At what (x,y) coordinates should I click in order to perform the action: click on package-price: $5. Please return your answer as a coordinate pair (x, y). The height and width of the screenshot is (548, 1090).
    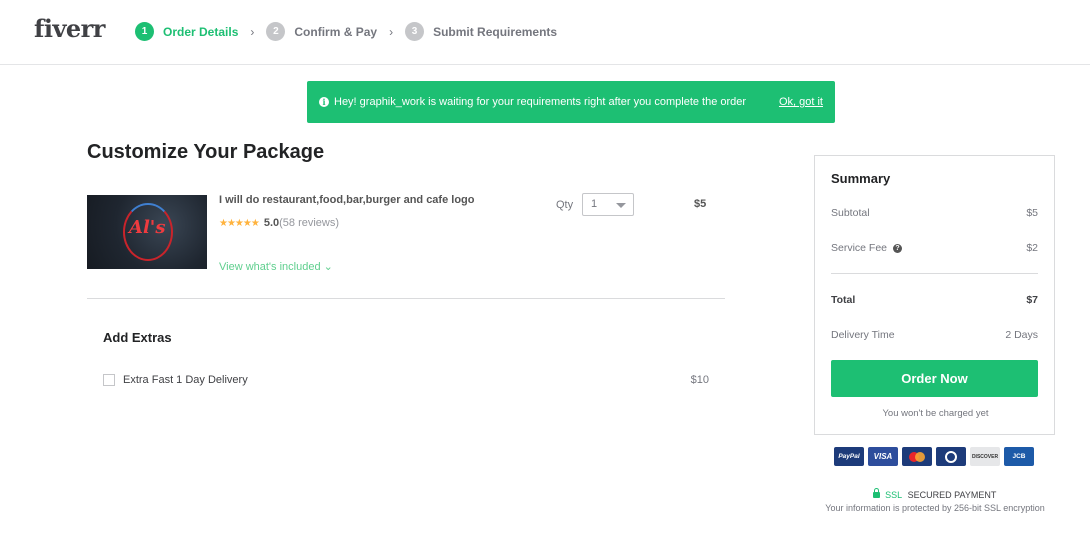
    Looking at the image, I should click on (700, 204).